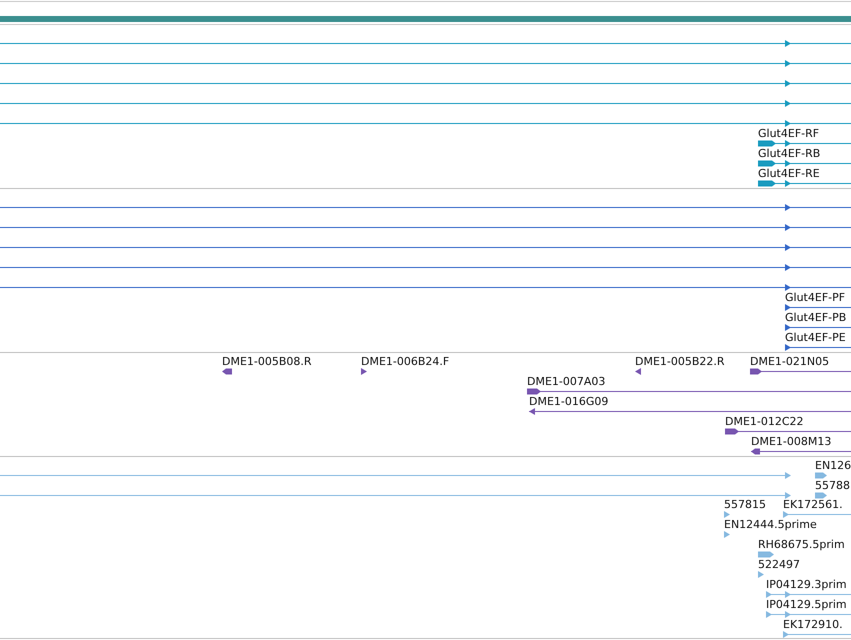 This screenshot has height=640, width=851. I want to click on feature-label: DME1-007A03, so click(566, 381).